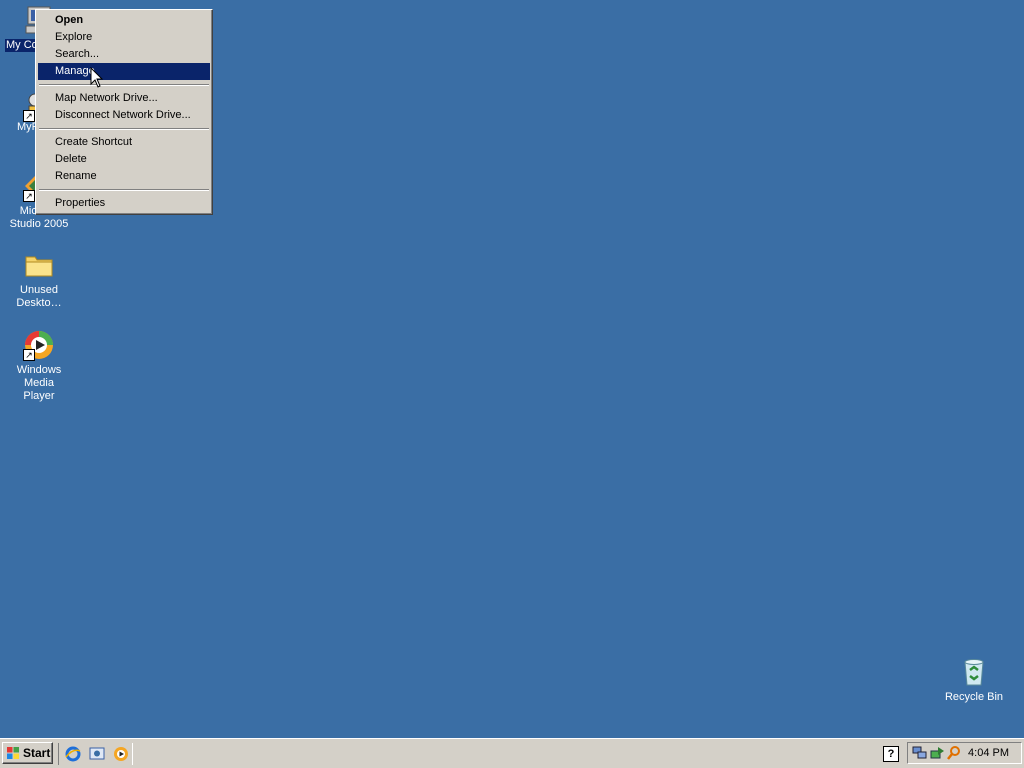  Describe the element at coordinates (988, 753) in the screenshot. I see `taskbar-clock: 4:04 PM` at that location.